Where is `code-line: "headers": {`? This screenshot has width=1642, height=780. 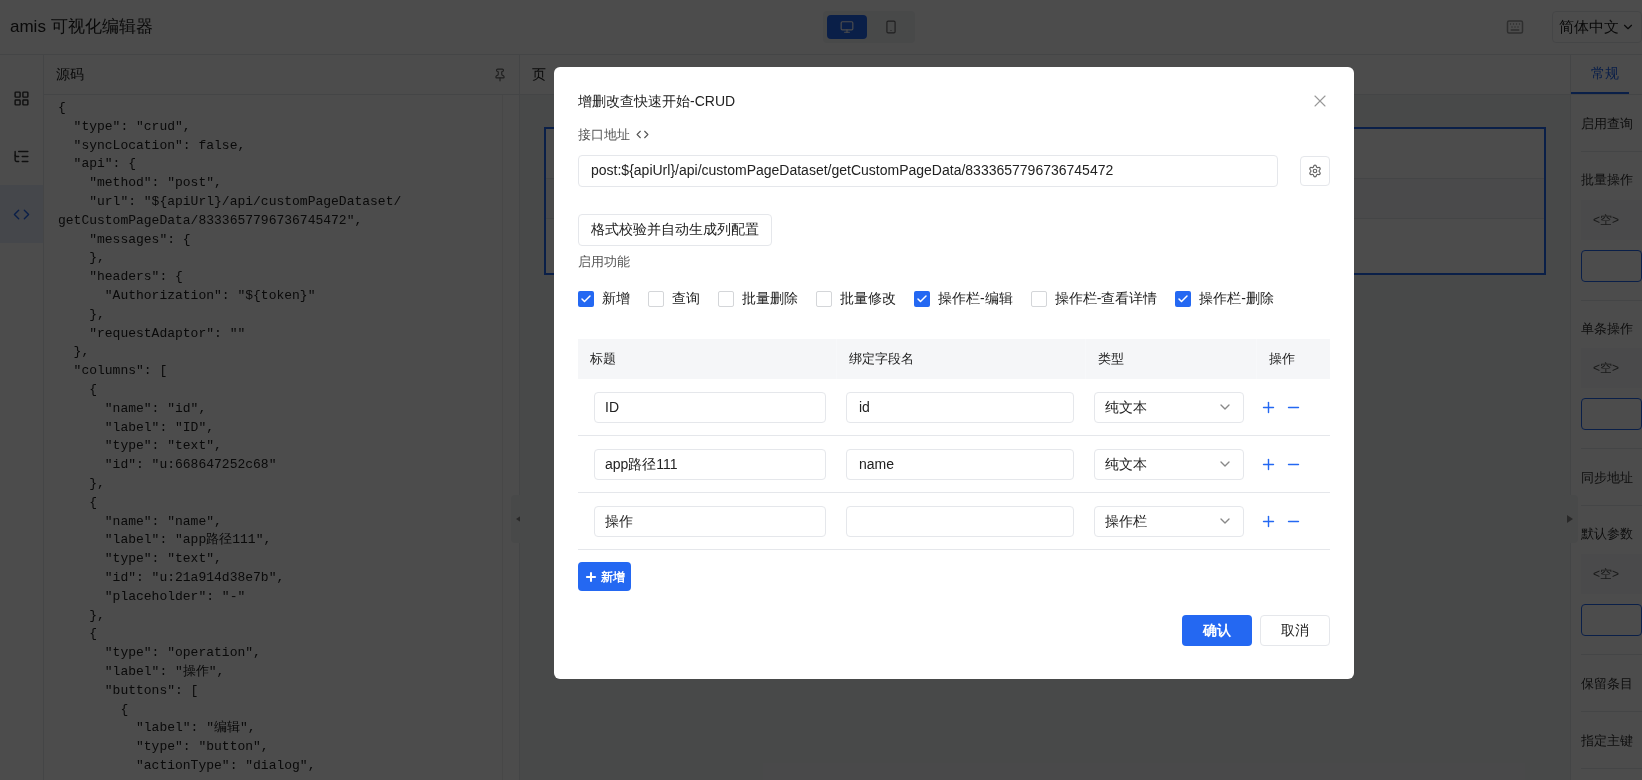
code-line: "headers": { is located at coordinates (135, 277).